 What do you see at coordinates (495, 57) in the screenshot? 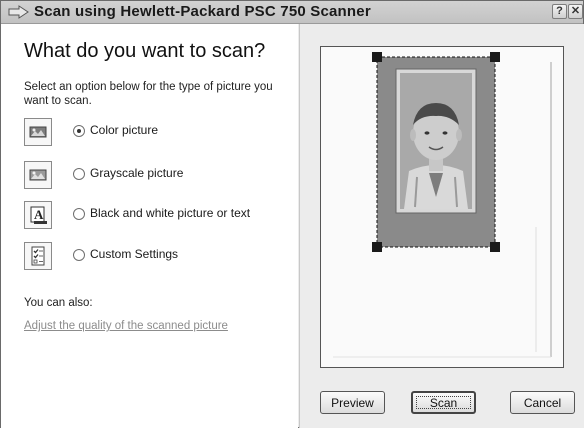
I see `crop-handle-top-right` at bounding box center [495, 57].